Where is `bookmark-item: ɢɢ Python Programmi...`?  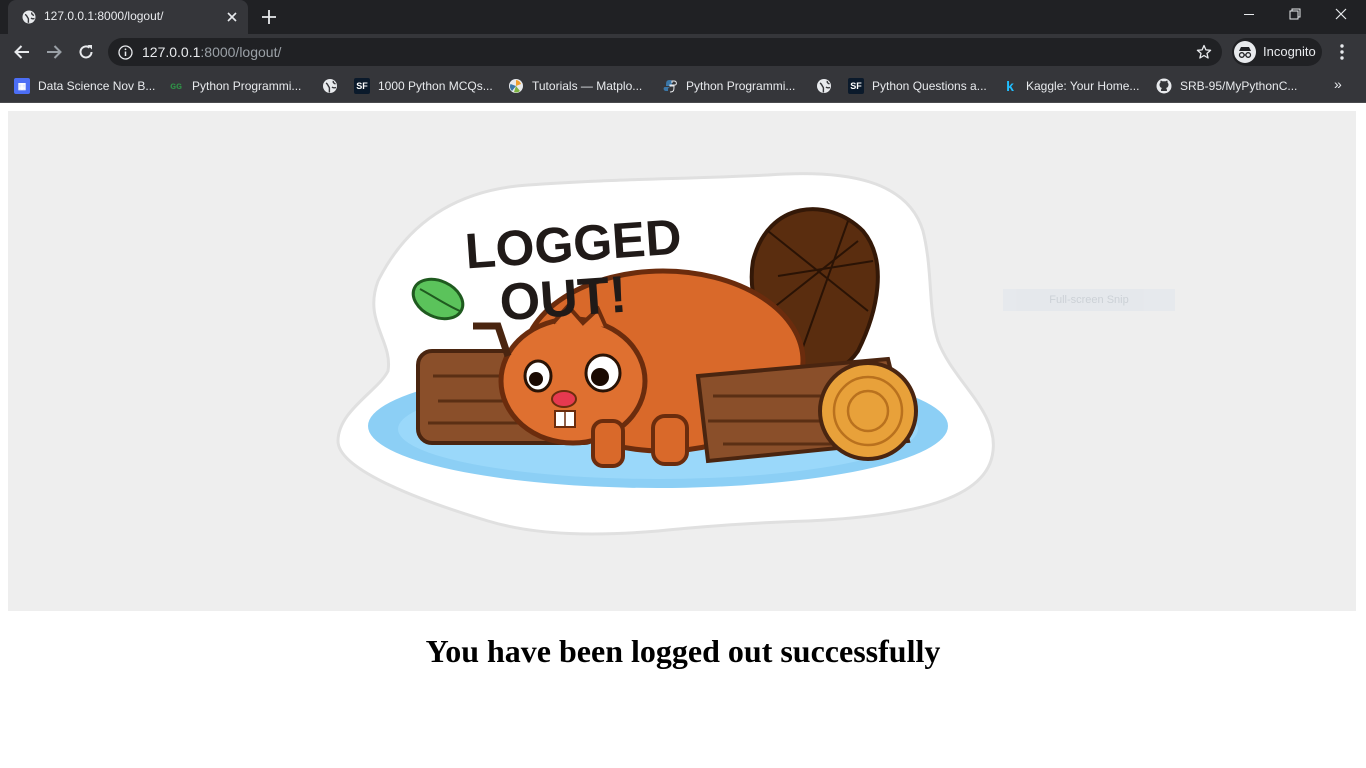 bookmark-item: ɢɢ Python Programmi... is located at coordinates (234, 86).